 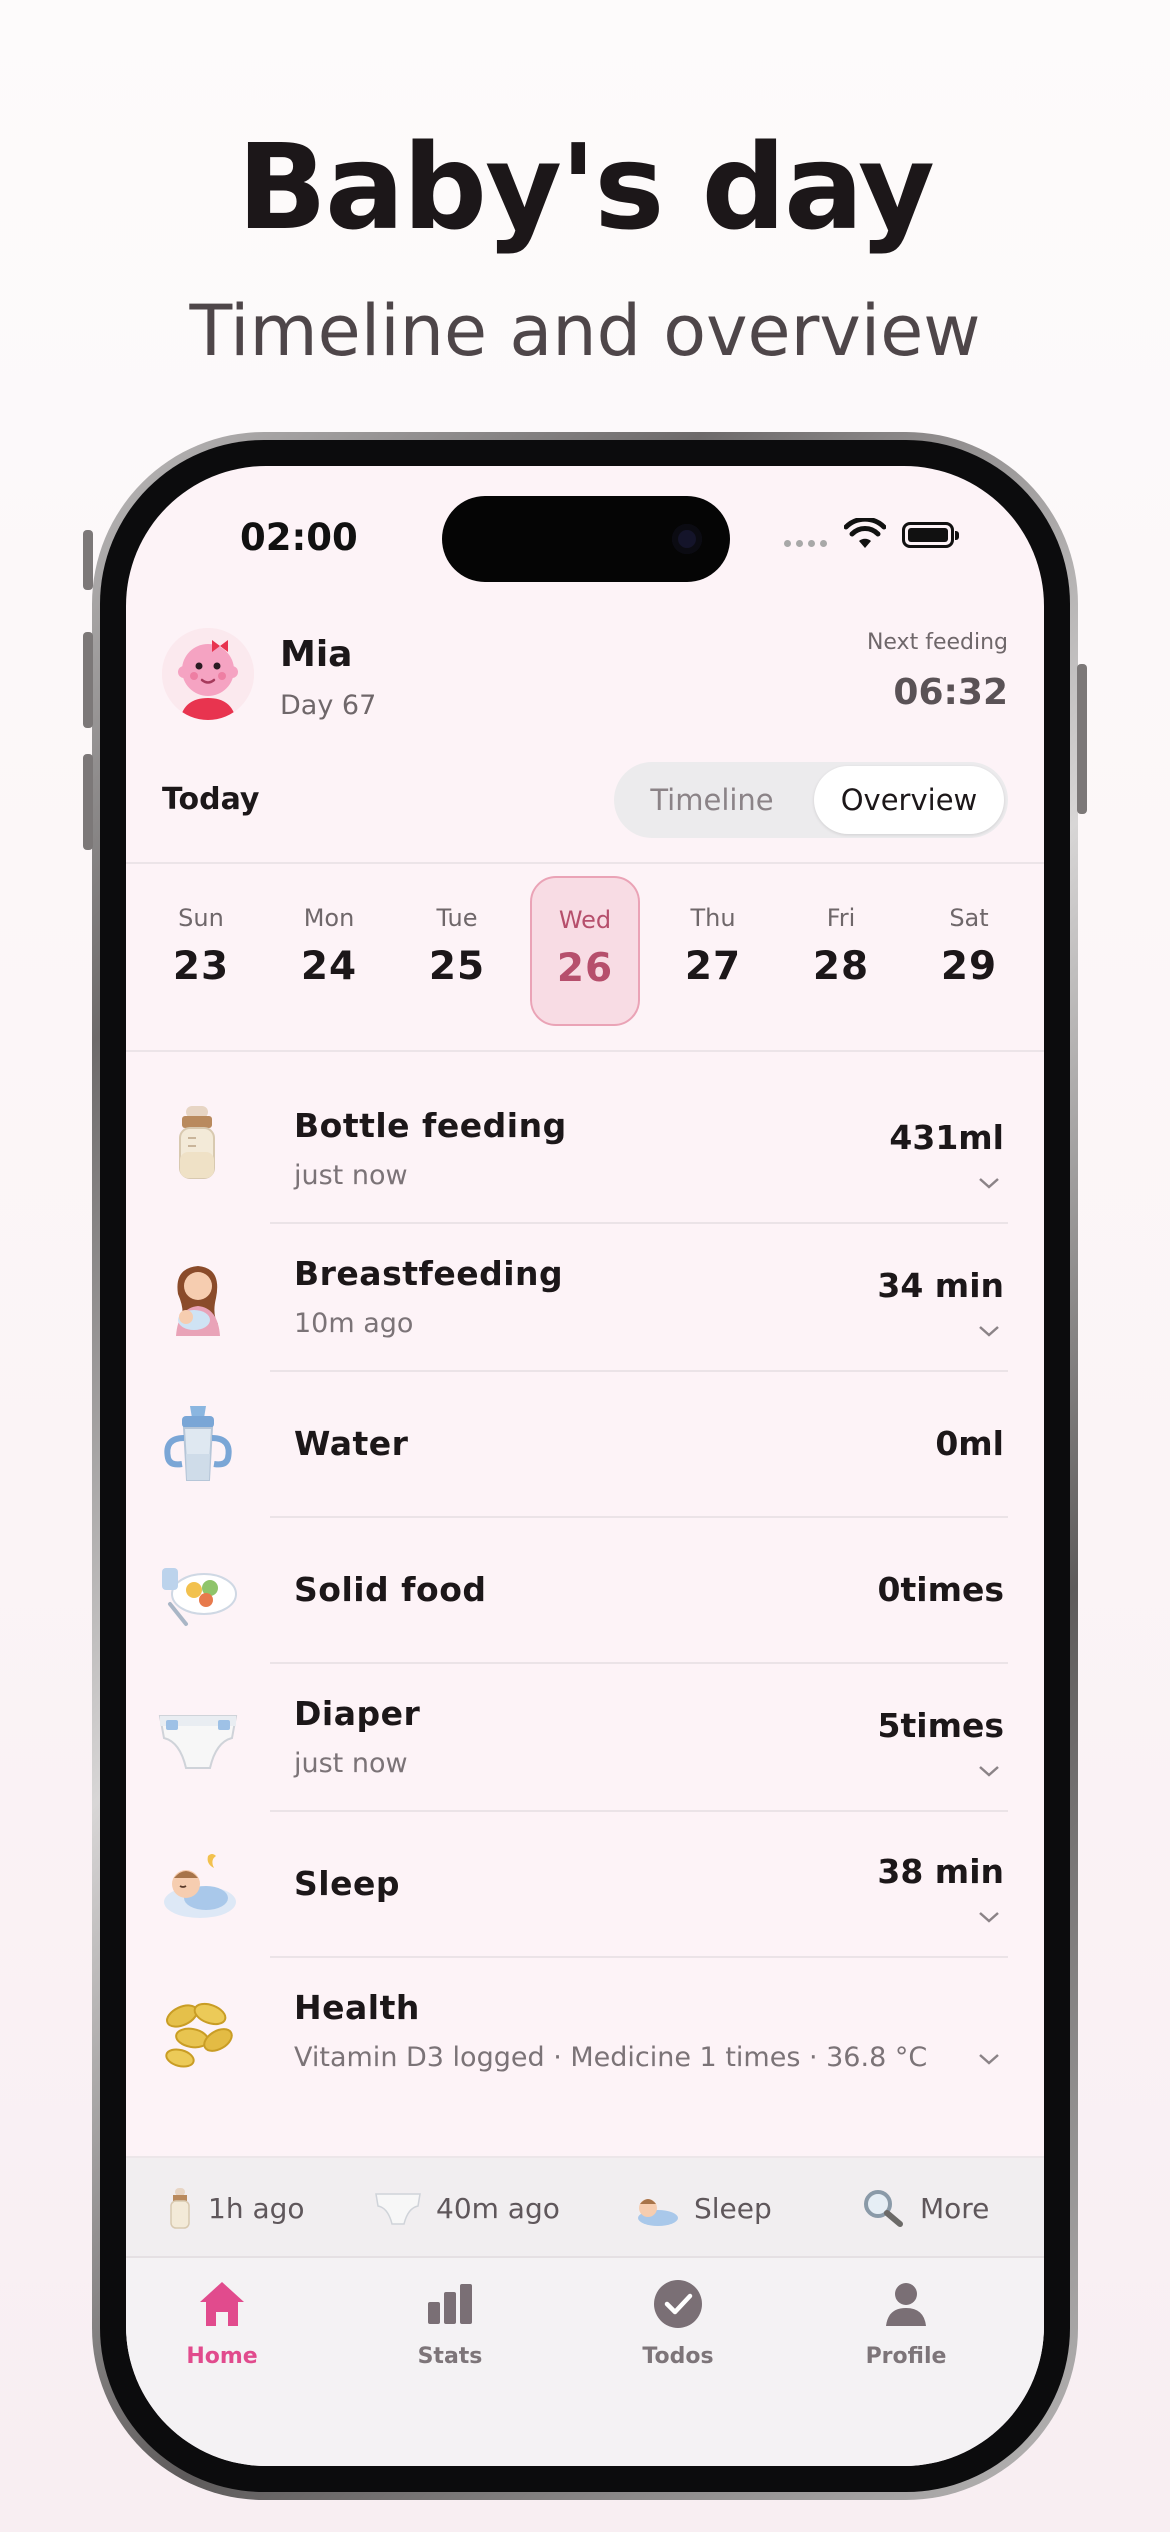 I want to click on status-time: 02:00, so click(x=299, y=537).